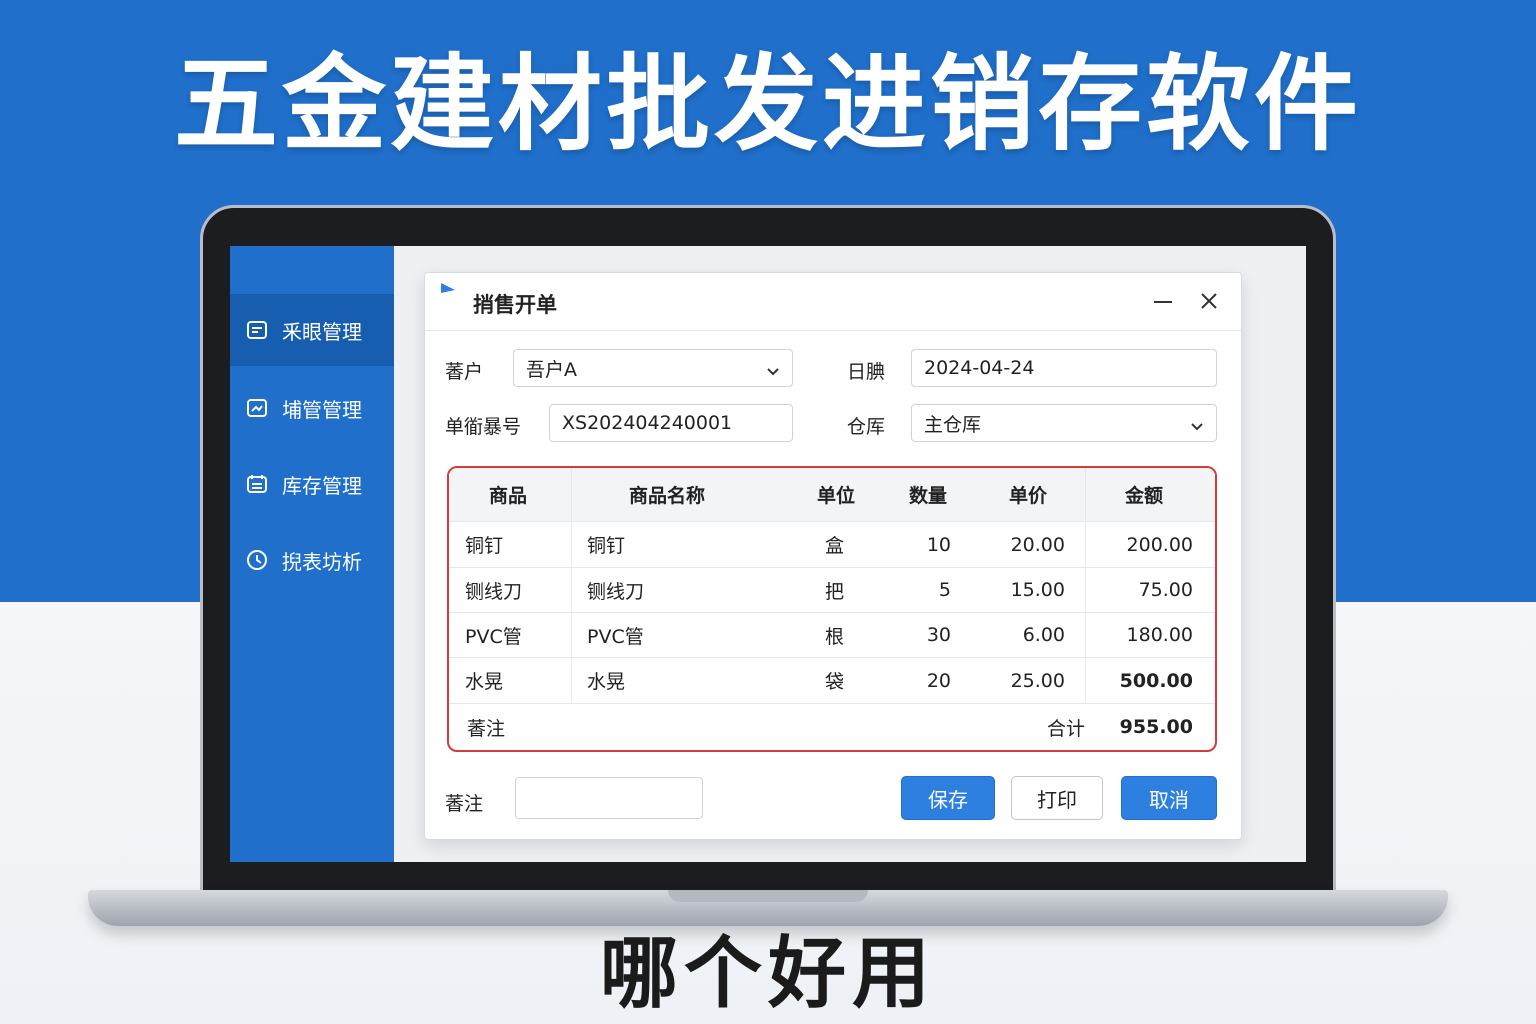 This screenshot has width=1536, height=1024. I want to click on cell-unit: 根, so click(835, 636).